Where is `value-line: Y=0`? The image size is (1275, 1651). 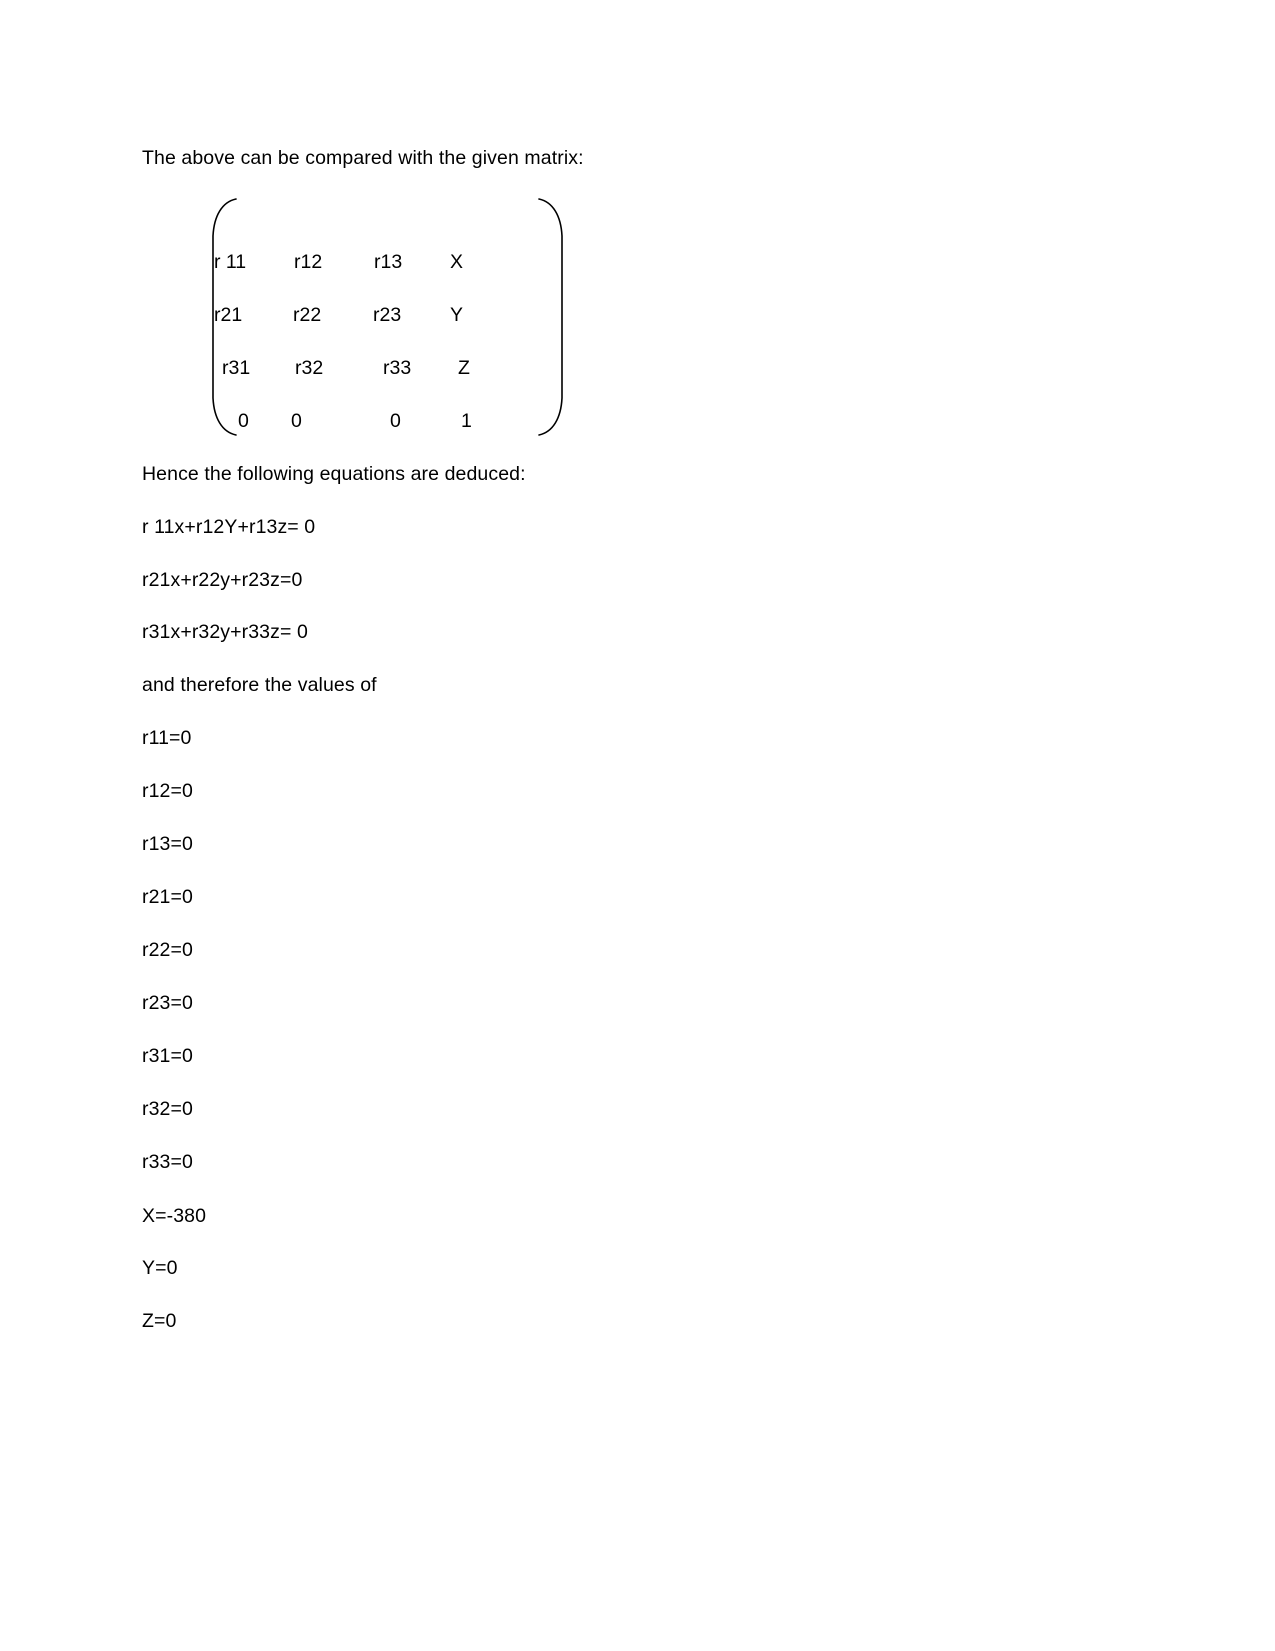
value-line: Y=0 is located at coordinates (160, 1268).